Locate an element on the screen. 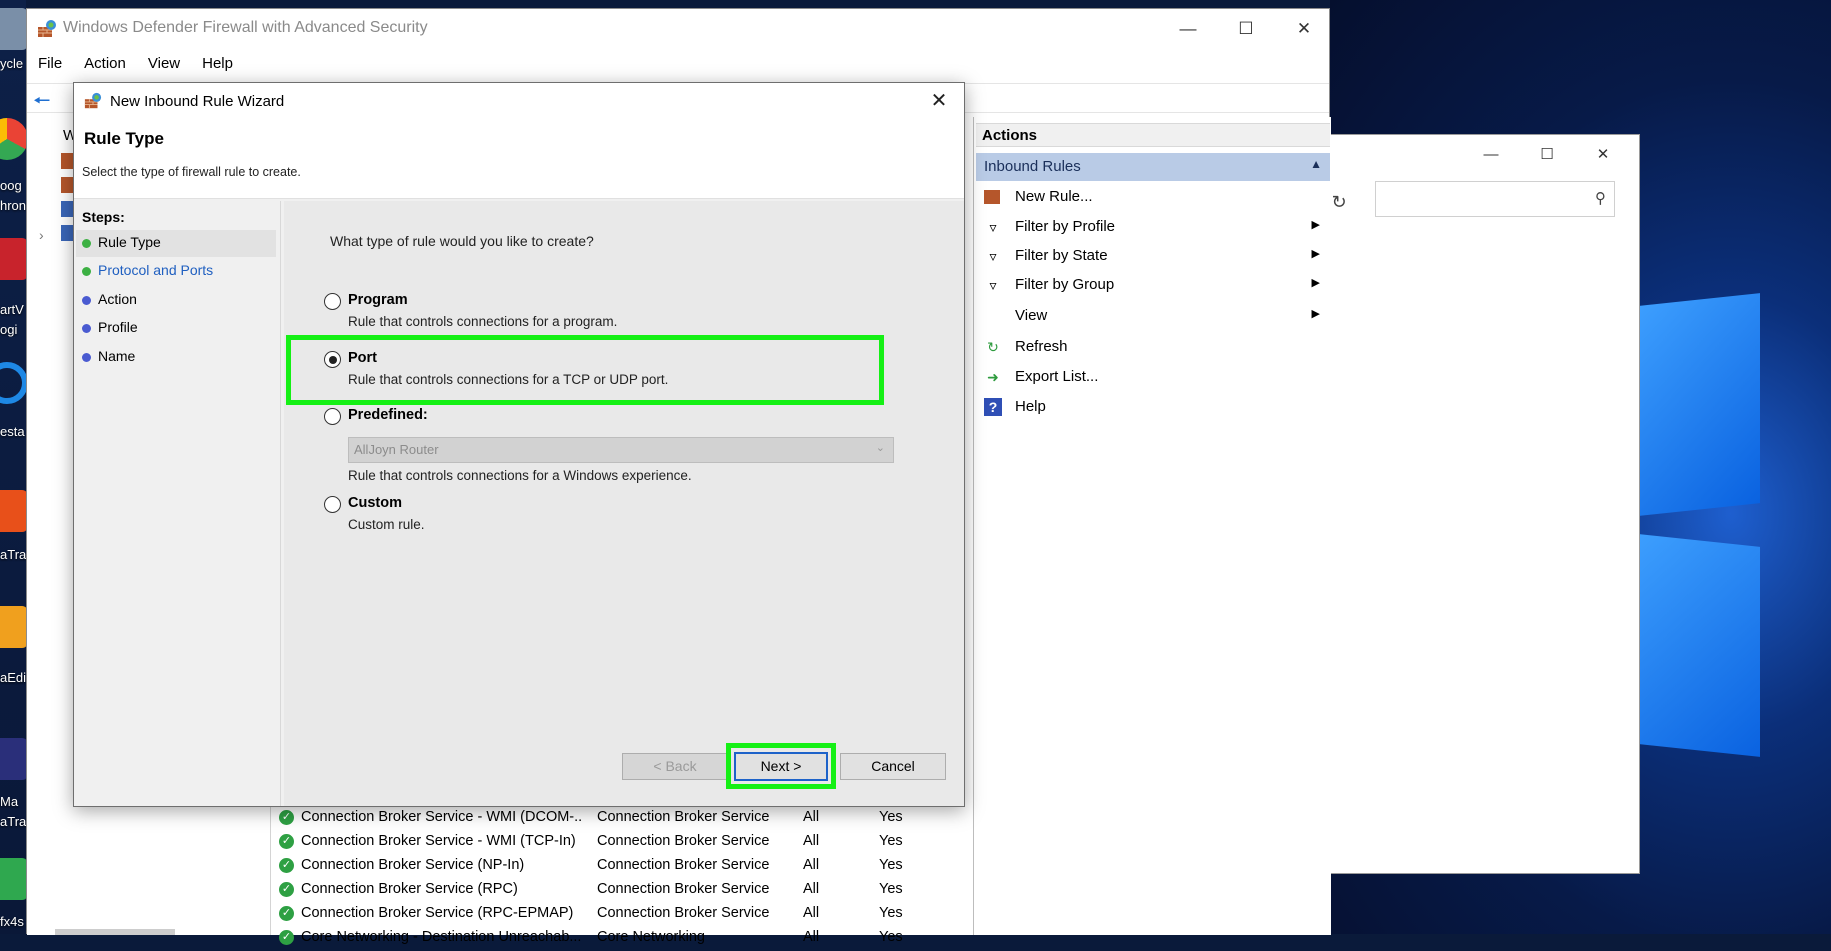  collapse-up-icon: ▲ is located at coordinates (1316, 164).